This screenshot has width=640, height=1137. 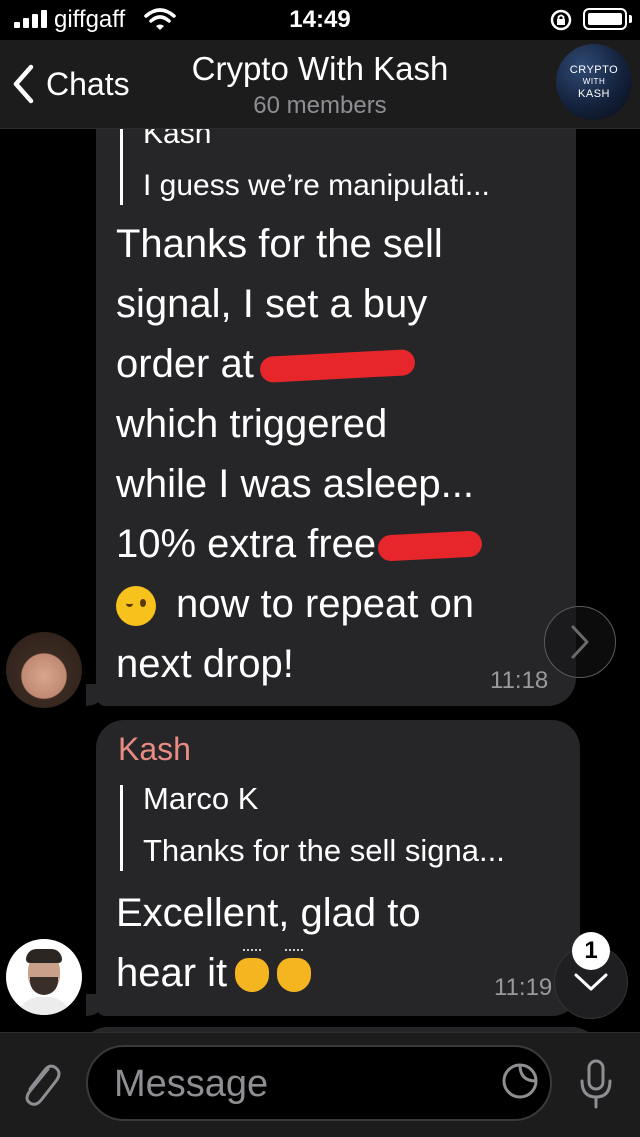 I want to click on message-line: Excellent, glad to, so click(x=268, y=913).